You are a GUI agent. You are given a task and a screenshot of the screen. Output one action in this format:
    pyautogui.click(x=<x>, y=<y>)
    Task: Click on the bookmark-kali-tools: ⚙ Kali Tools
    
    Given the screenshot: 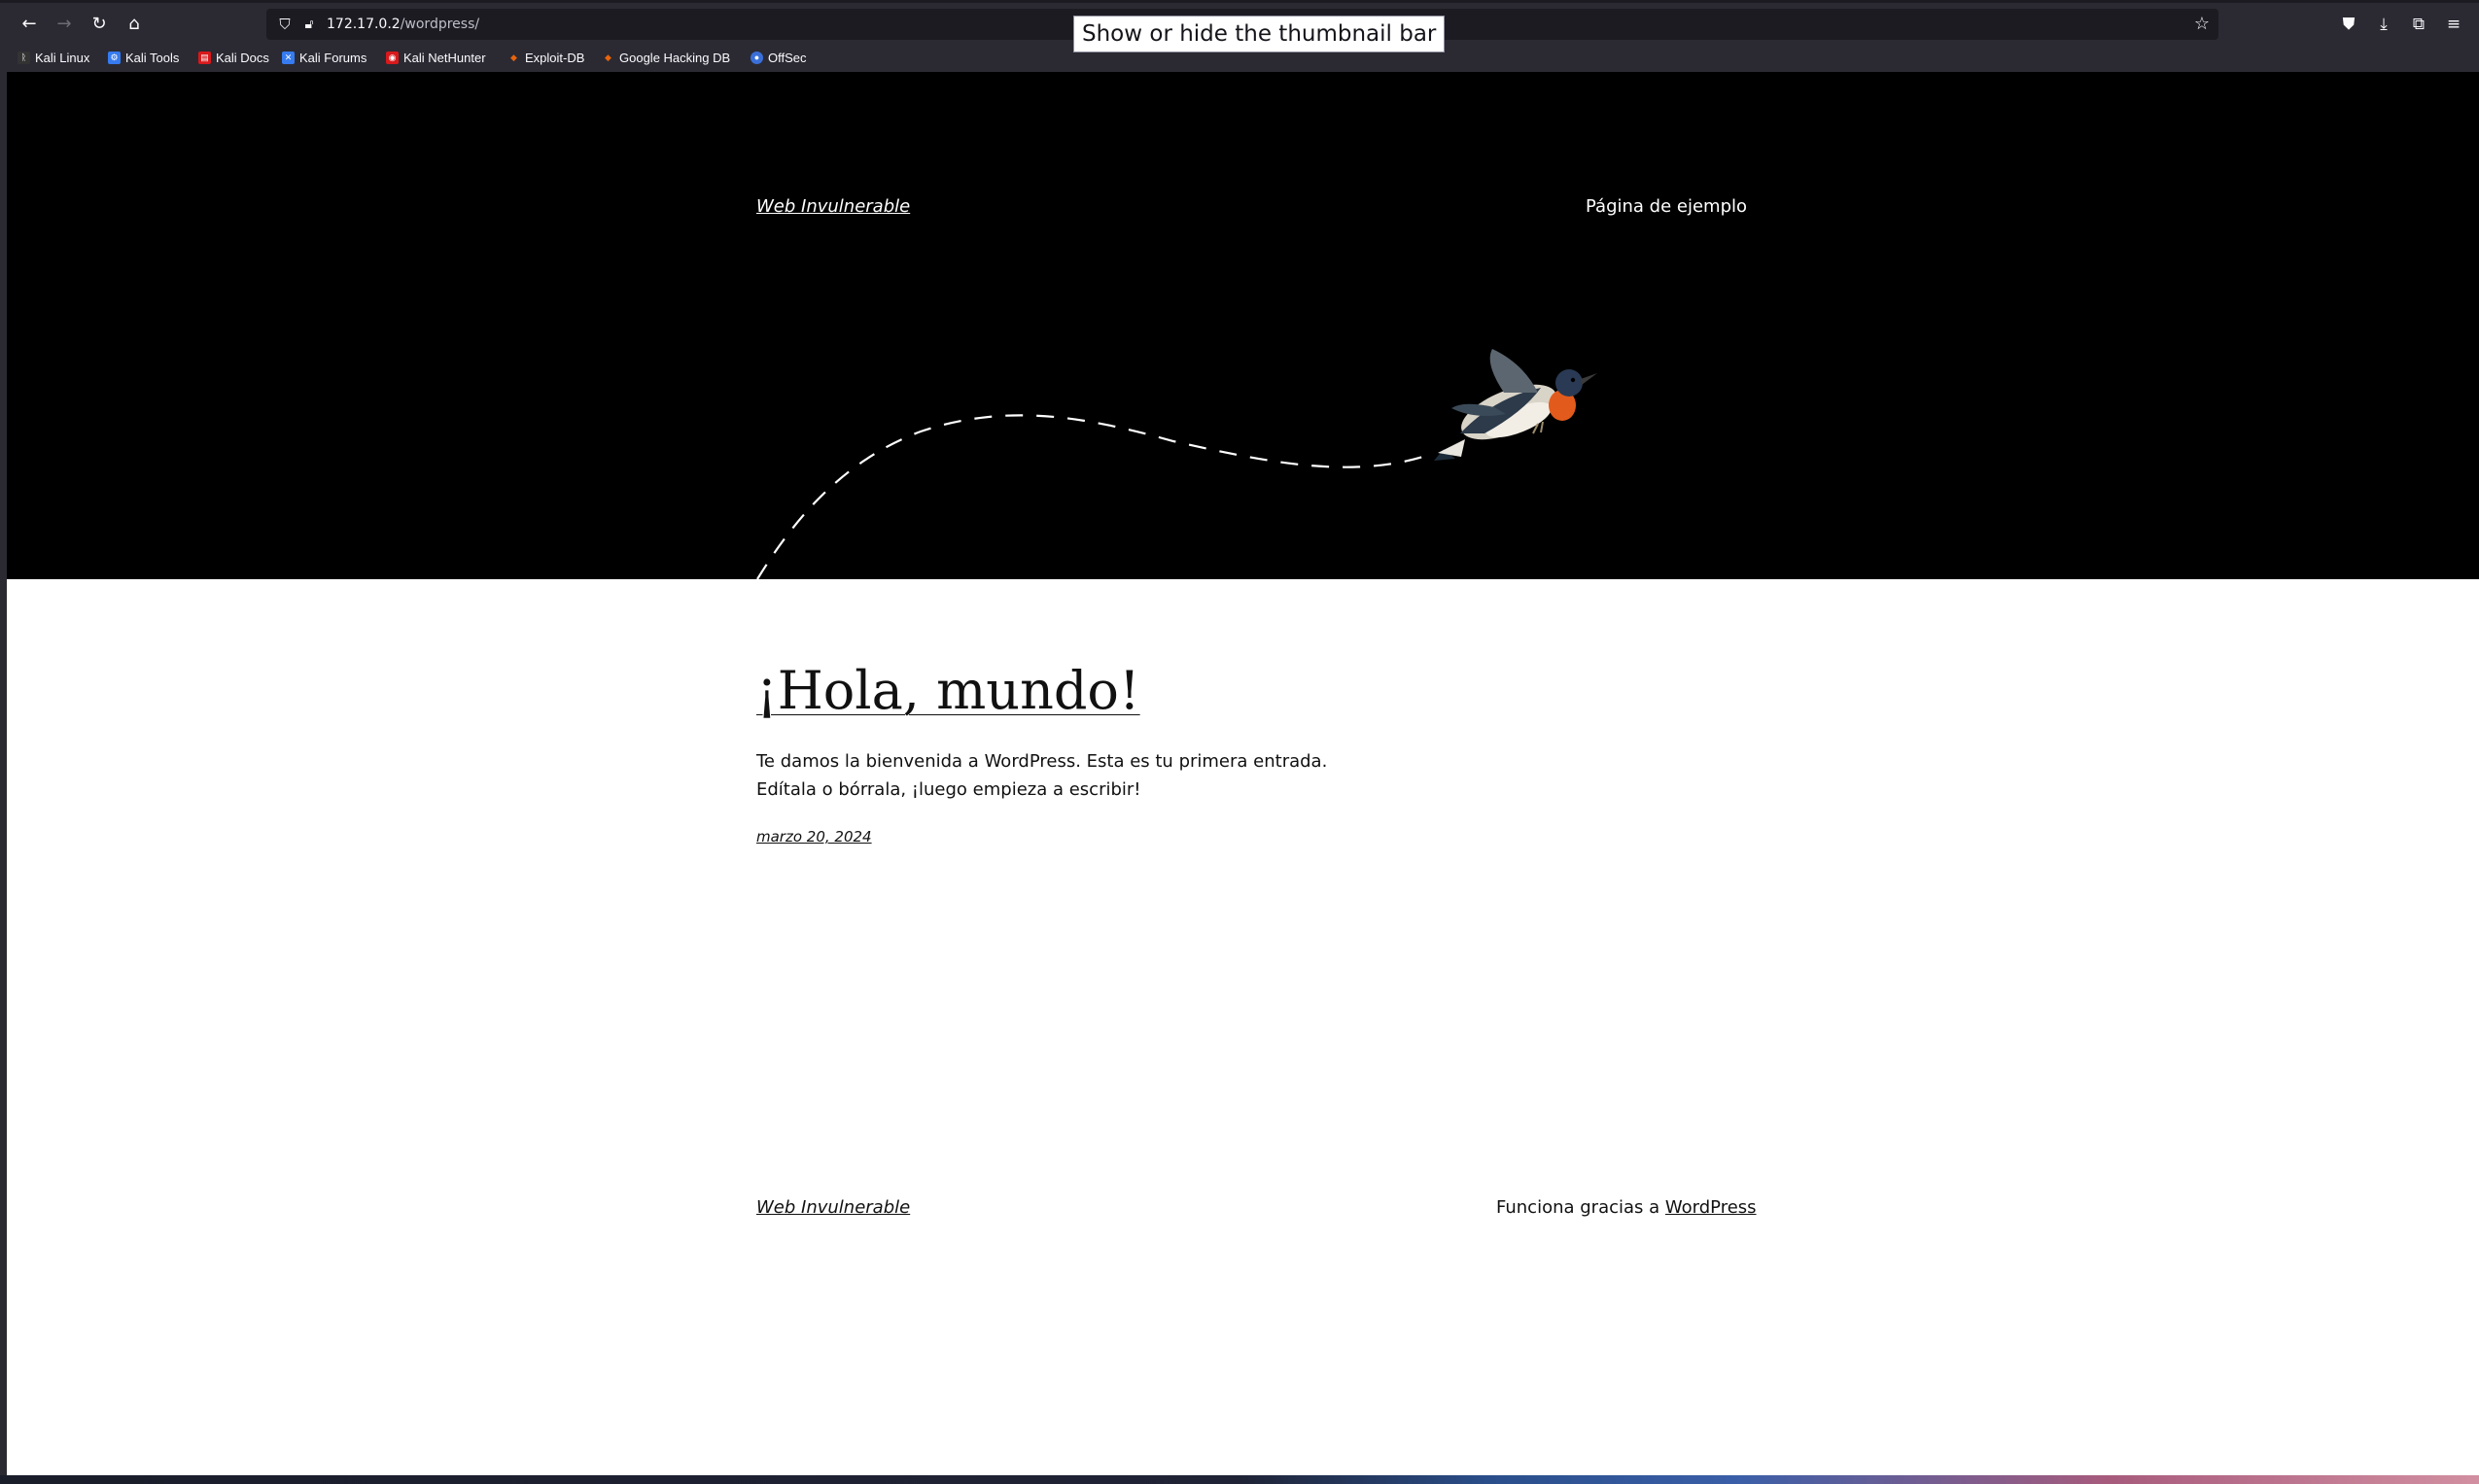 What is the action you would take?
    pyautogui.click(x=143, y=57)
    